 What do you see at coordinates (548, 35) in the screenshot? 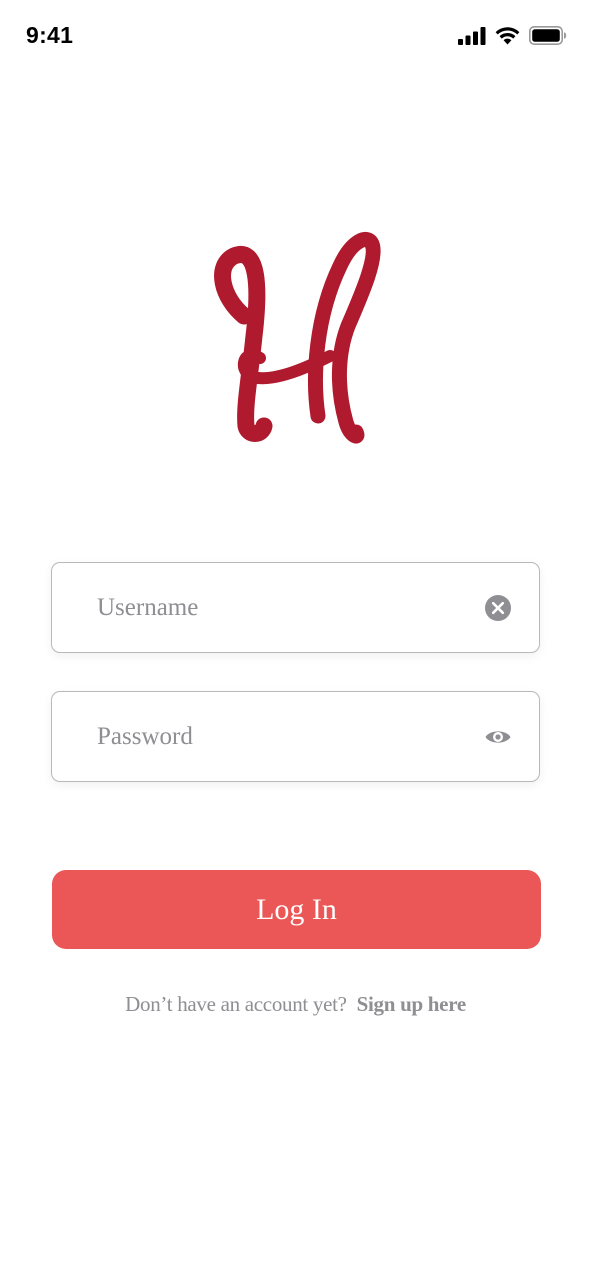
I see `battery-icon` at bounding box center [548, 35].